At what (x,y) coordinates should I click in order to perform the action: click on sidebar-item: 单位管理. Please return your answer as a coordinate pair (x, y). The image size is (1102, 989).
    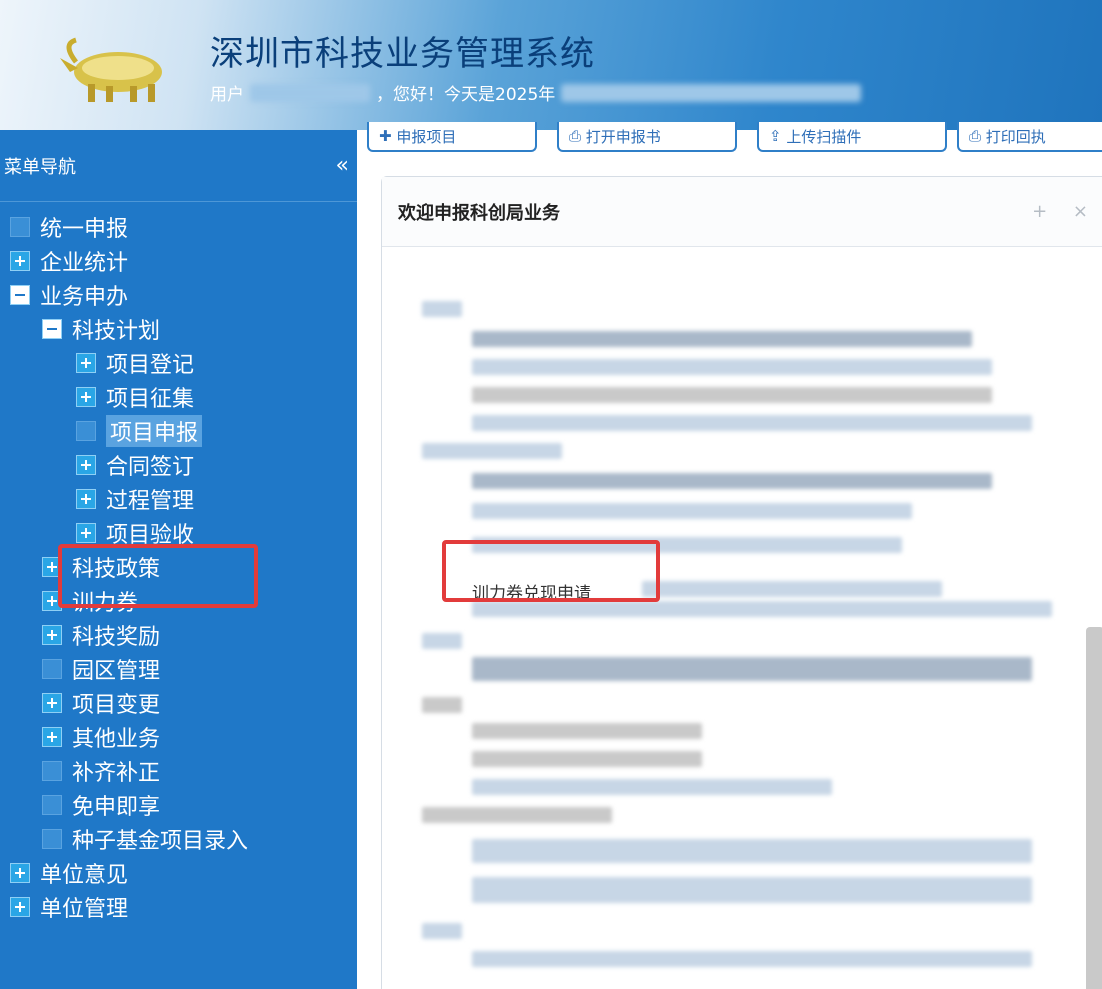
    Looking at the image, I should click on (178, 907).